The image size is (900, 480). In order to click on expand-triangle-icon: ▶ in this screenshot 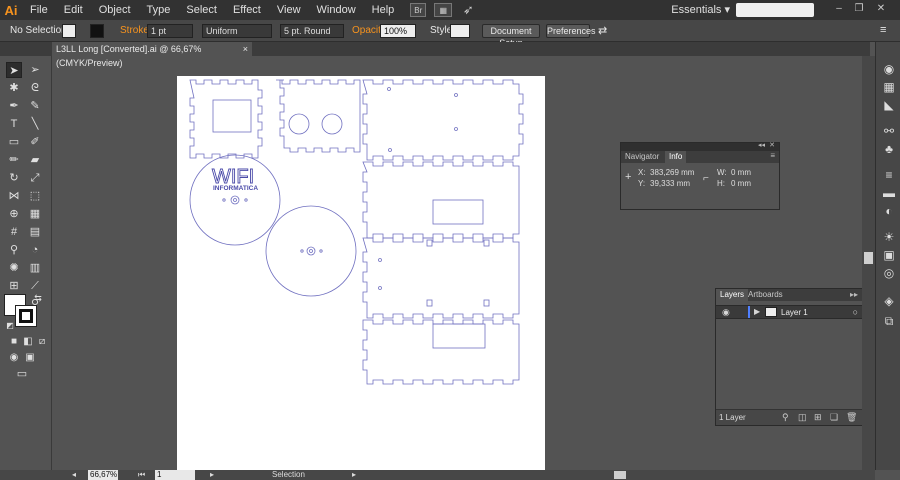, I will do `click(757, 311)`.